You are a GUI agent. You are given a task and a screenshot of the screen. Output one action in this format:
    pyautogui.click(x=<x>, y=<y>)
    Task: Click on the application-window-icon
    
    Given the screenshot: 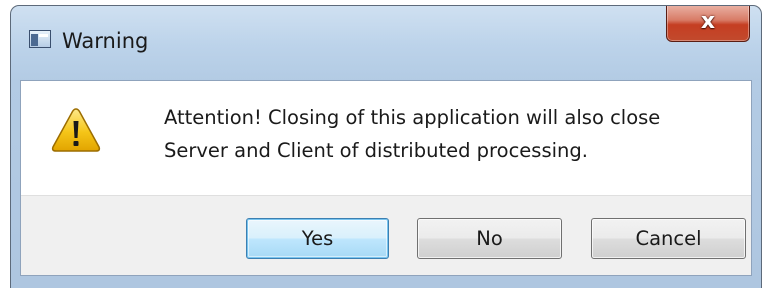 What is the action you would take?
    pyautogui.click(x=40, y=39)
    